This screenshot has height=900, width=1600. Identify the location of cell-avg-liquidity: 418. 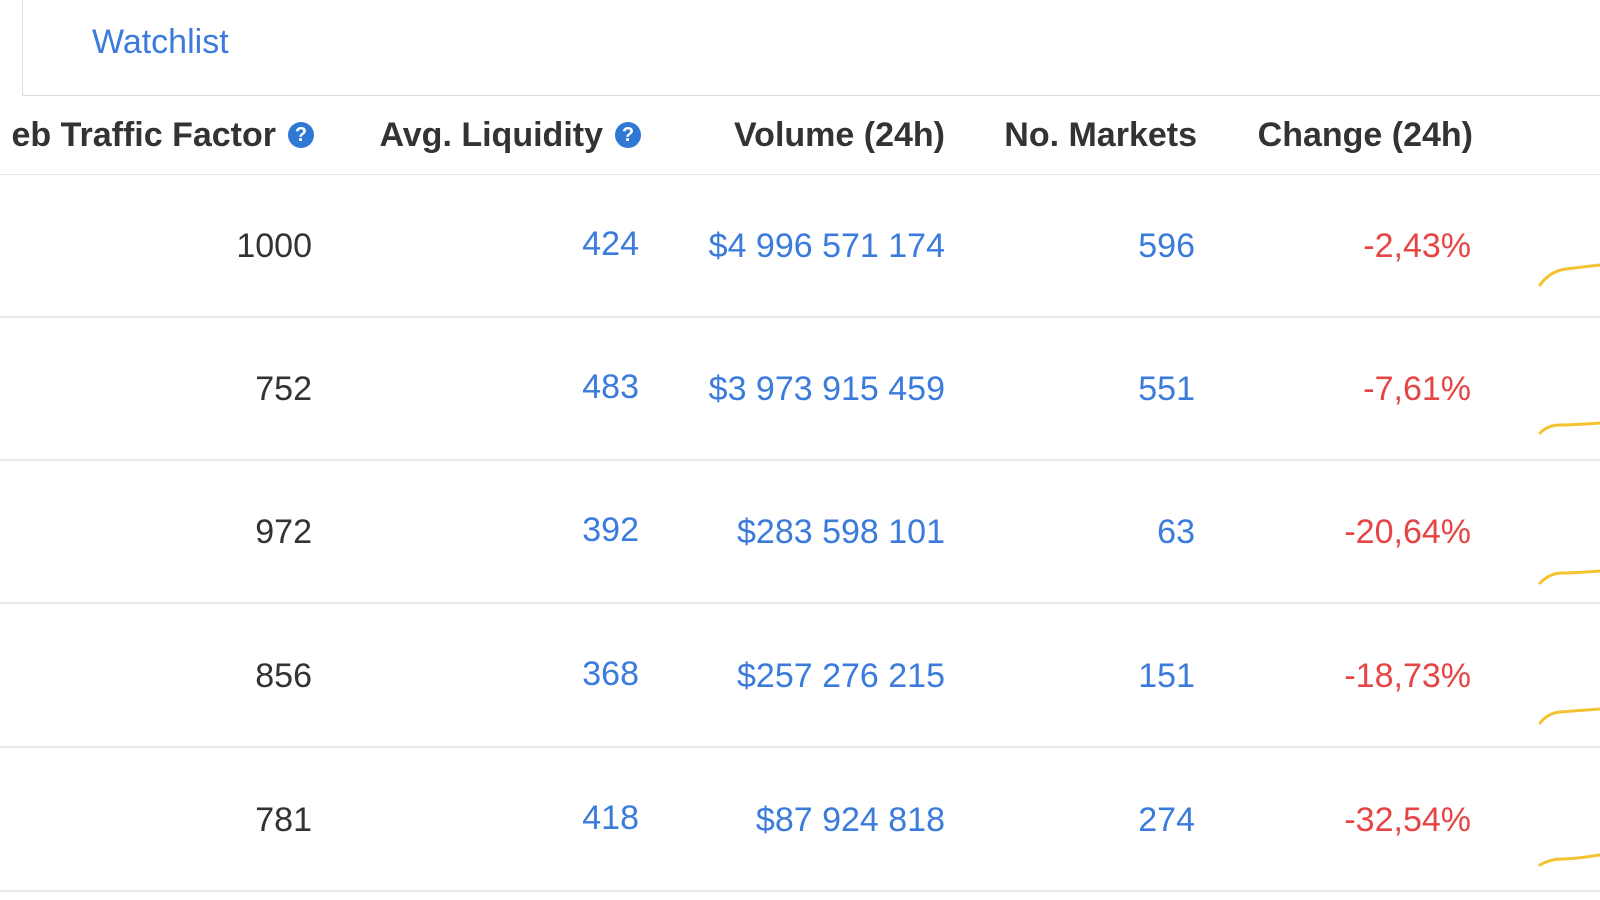
(610, 818).